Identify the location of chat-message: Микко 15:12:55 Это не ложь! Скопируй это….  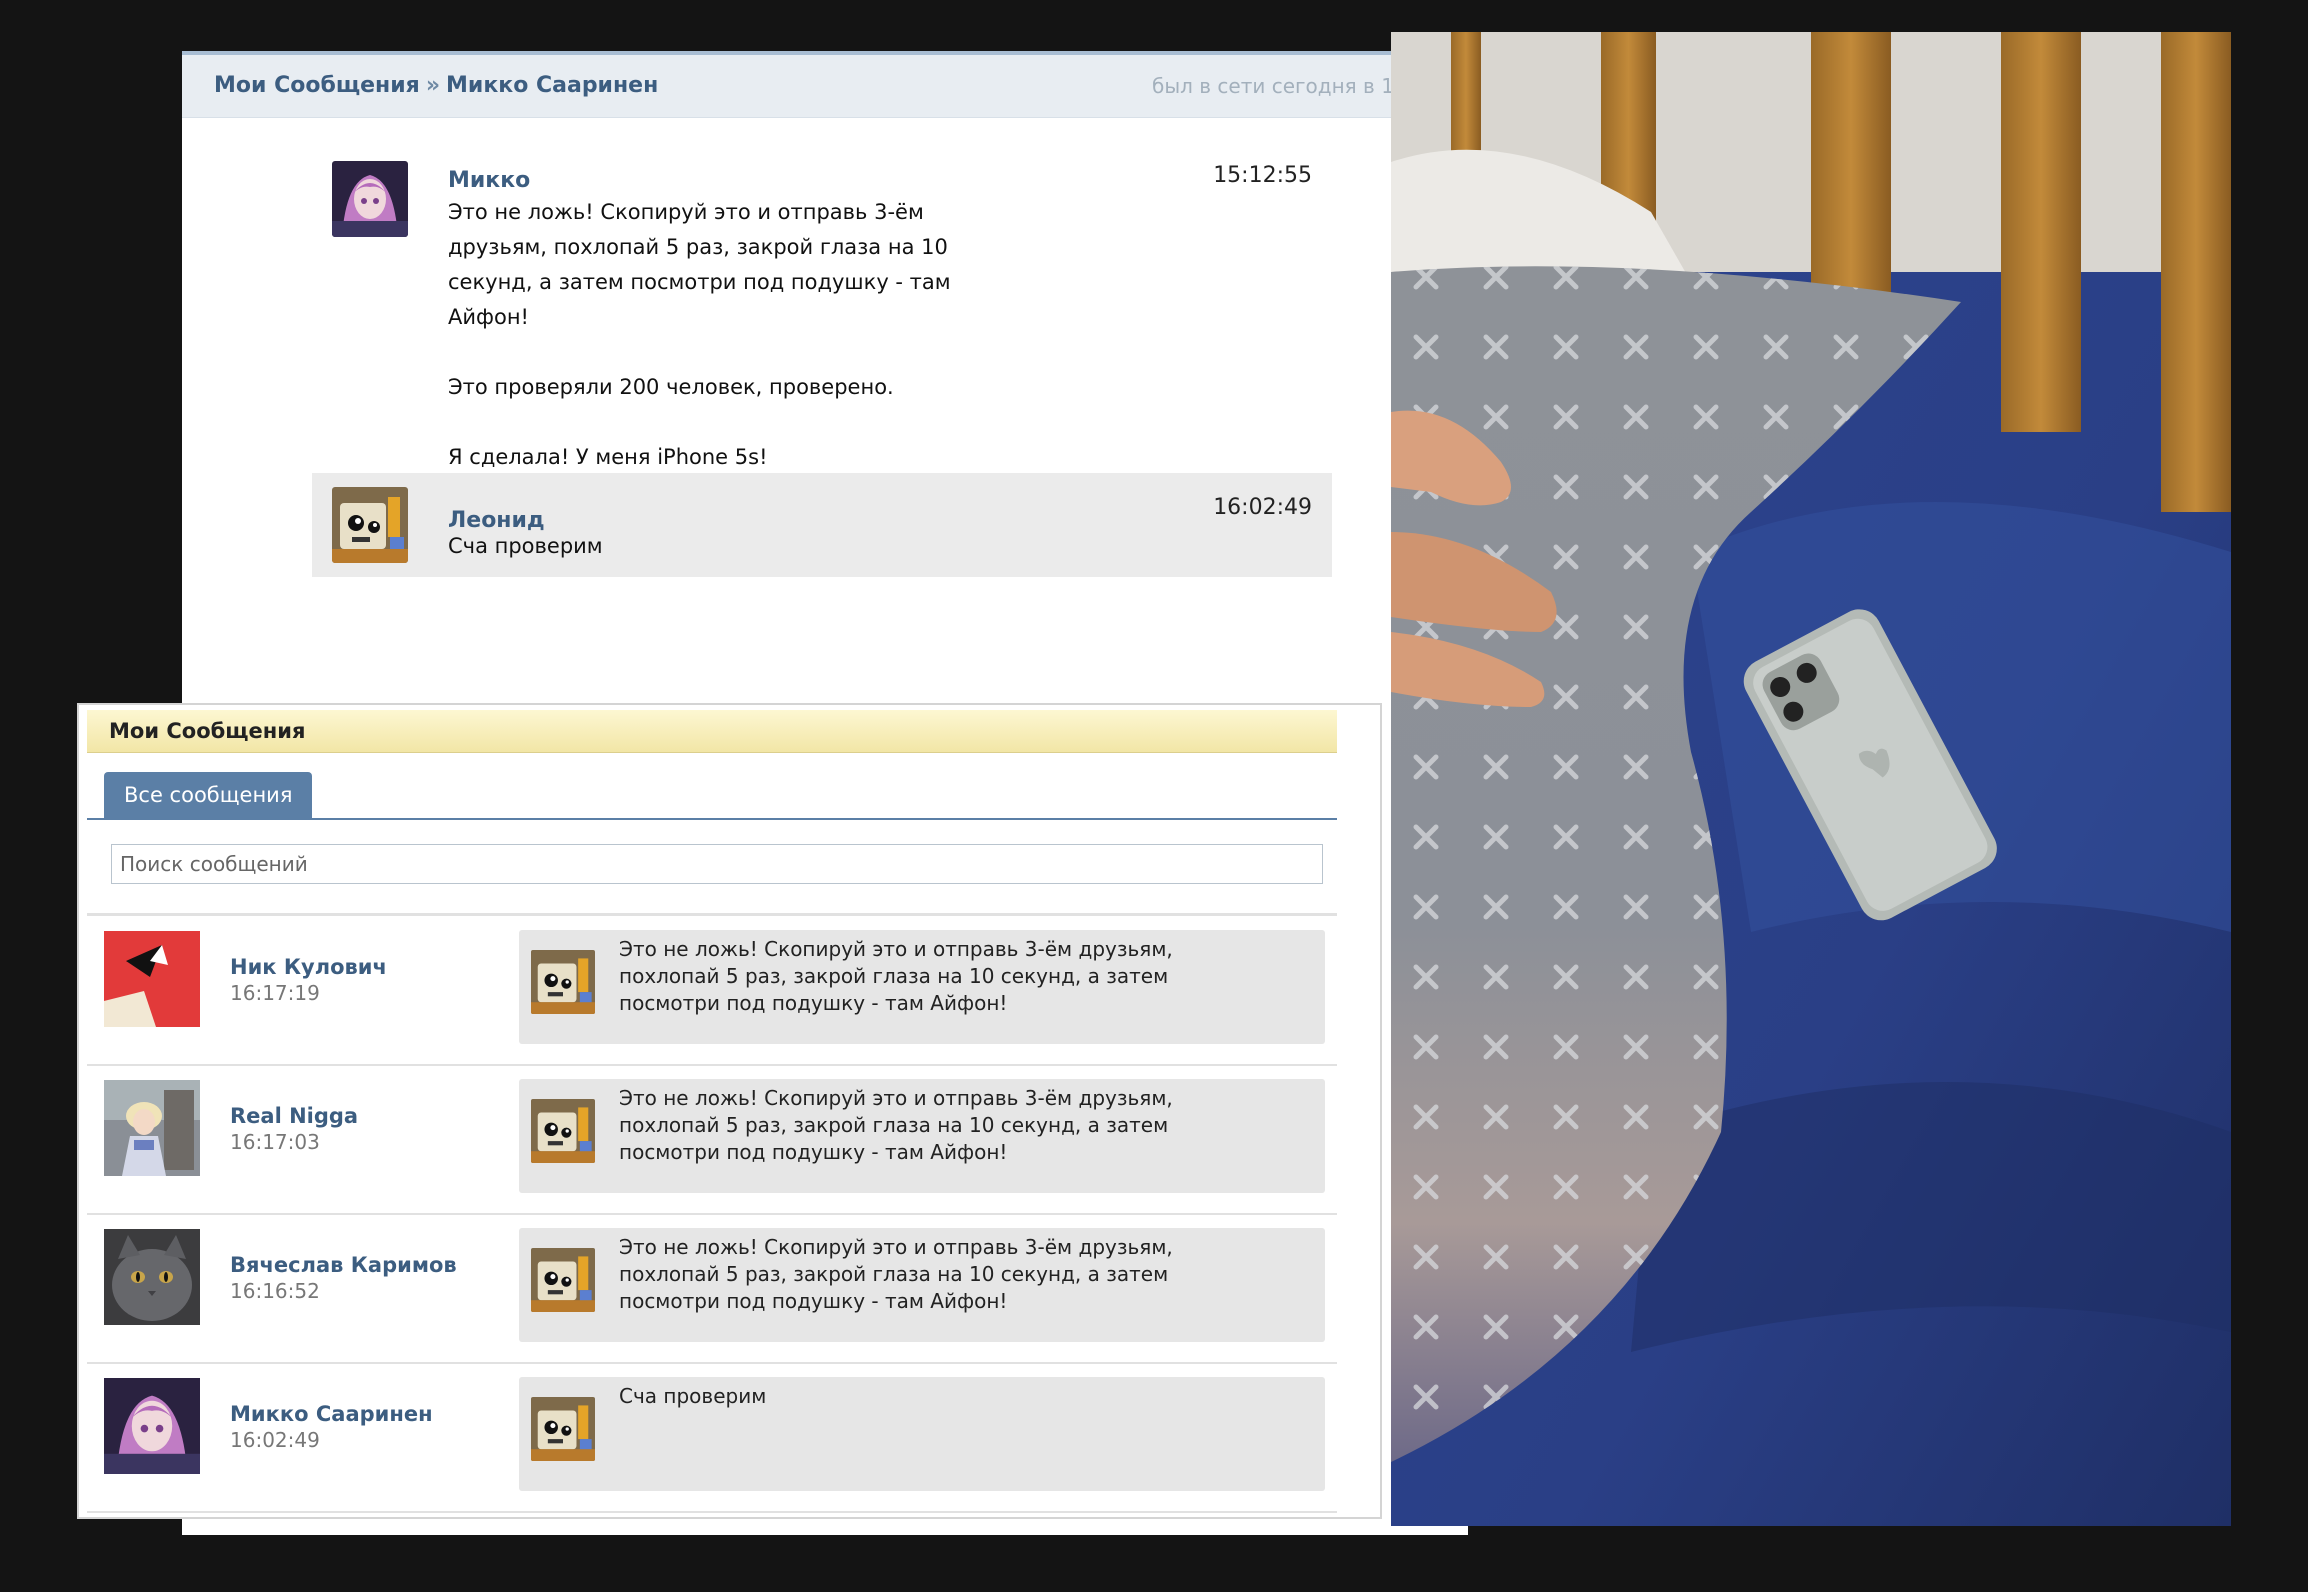
(822, 325).